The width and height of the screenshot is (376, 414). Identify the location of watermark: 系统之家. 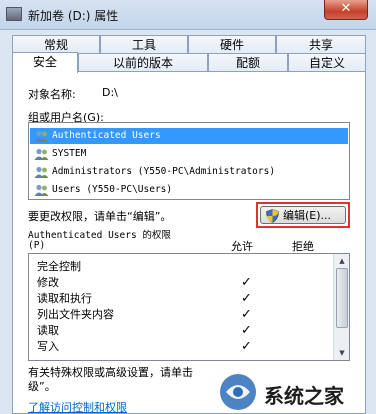
(297, 392).